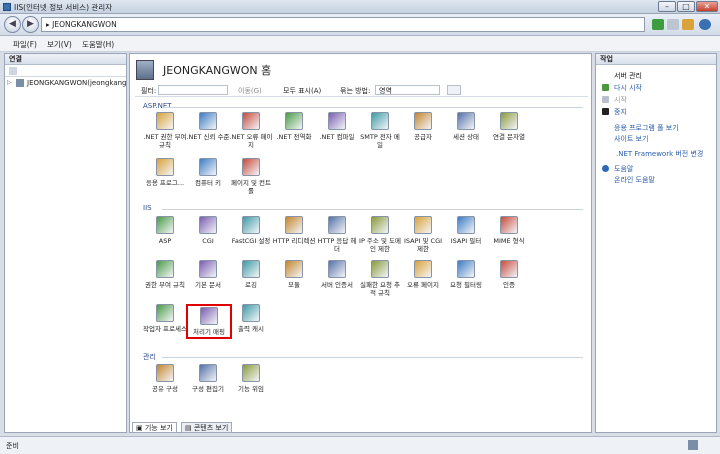  What do you see at coordinates (634, 180) in the screenshot?
I see `action-online-help: 온라인 도움말` at bounding box center [634, 180].